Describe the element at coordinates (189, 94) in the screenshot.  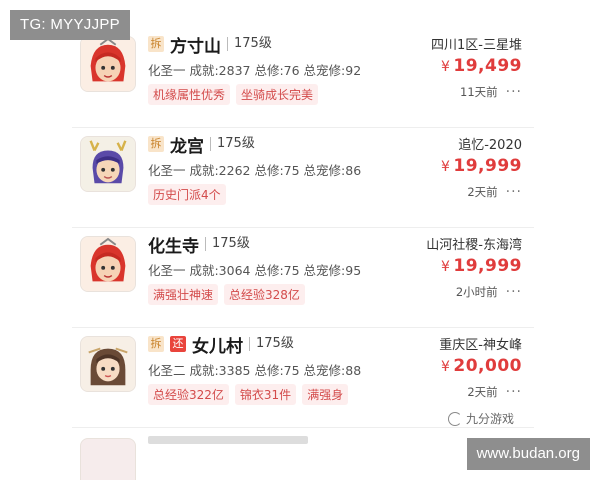
I see `feature-chip: 机缘属性优秀` at that location.